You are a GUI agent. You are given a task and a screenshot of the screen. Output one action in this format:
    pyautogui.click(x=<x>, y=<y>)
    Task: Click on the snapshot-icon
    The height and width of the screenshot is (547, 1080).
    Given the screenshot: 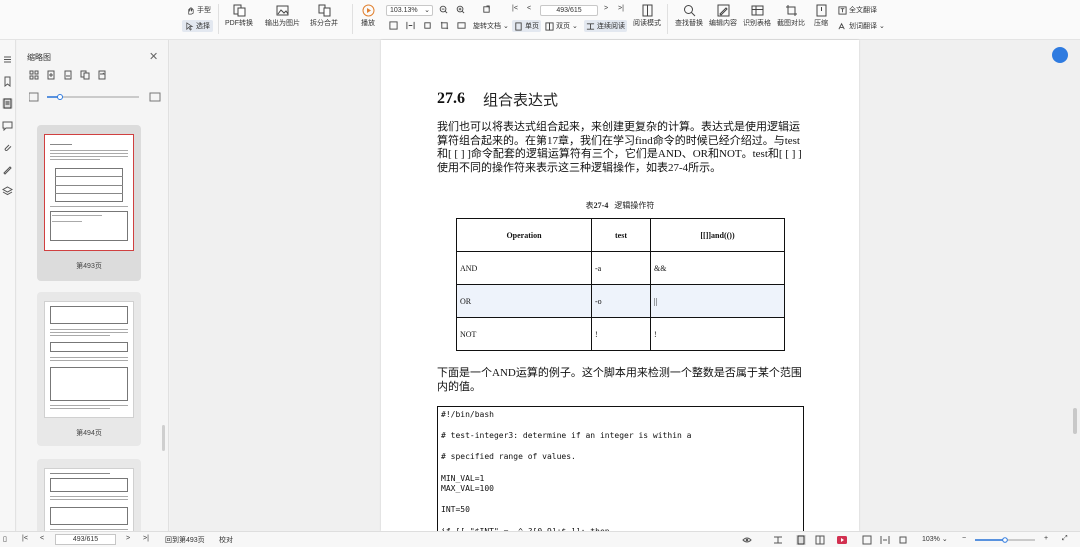 What is the action you would take?
    pyautogui.click(x=461, y=25)
    